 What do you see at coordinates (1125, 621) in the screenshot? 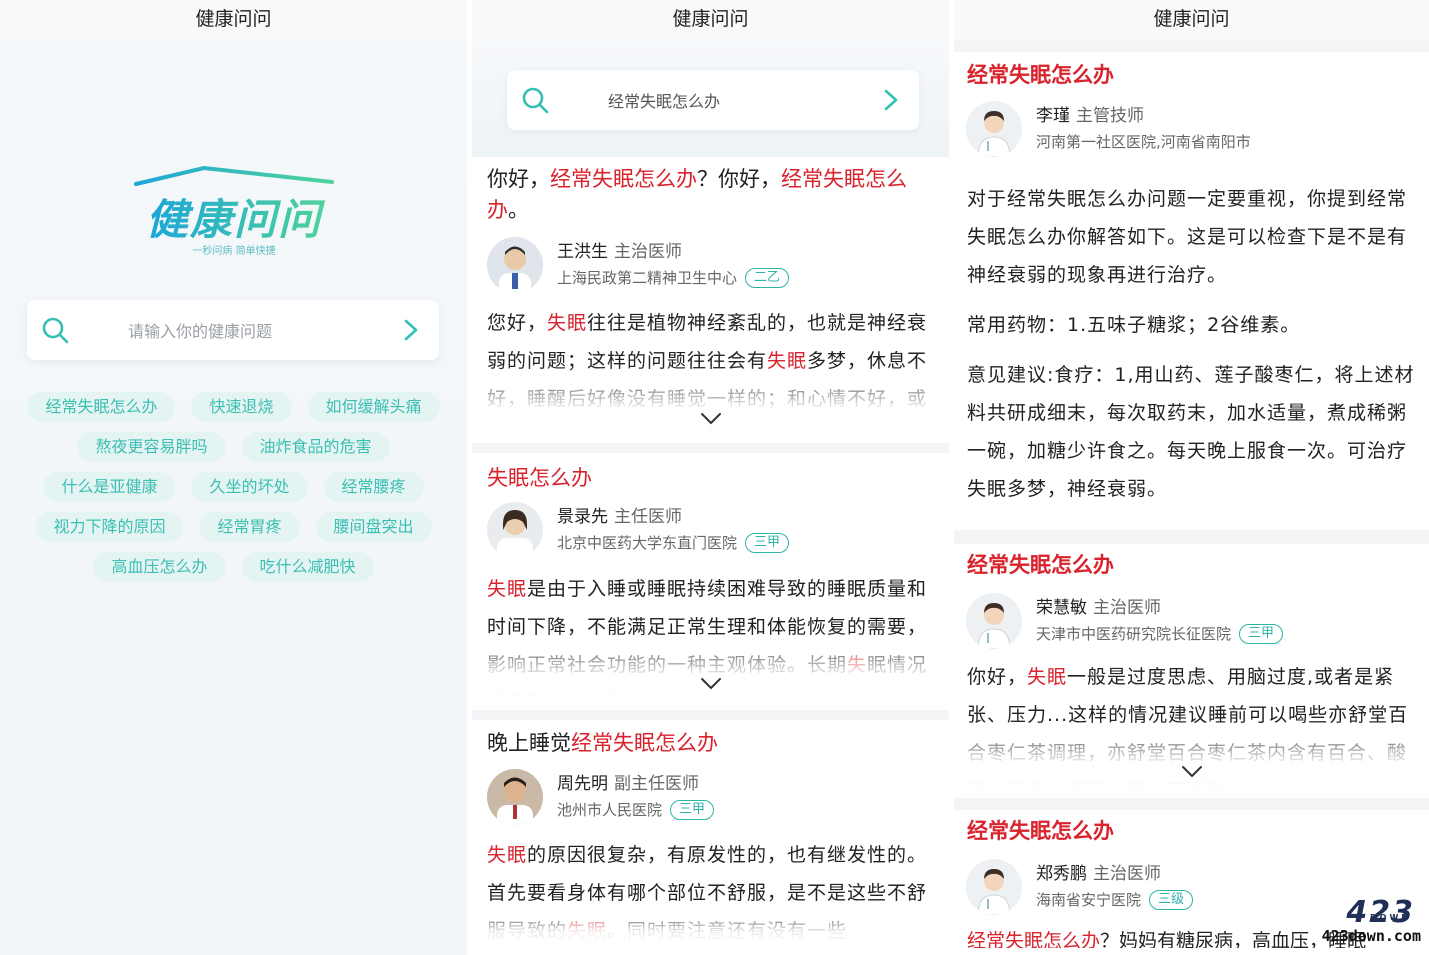
I see `doctor-info: 荣慧敏 主治医师 天津市中医药研究院长征医院 三甲` at bounding box center [1125, 621].